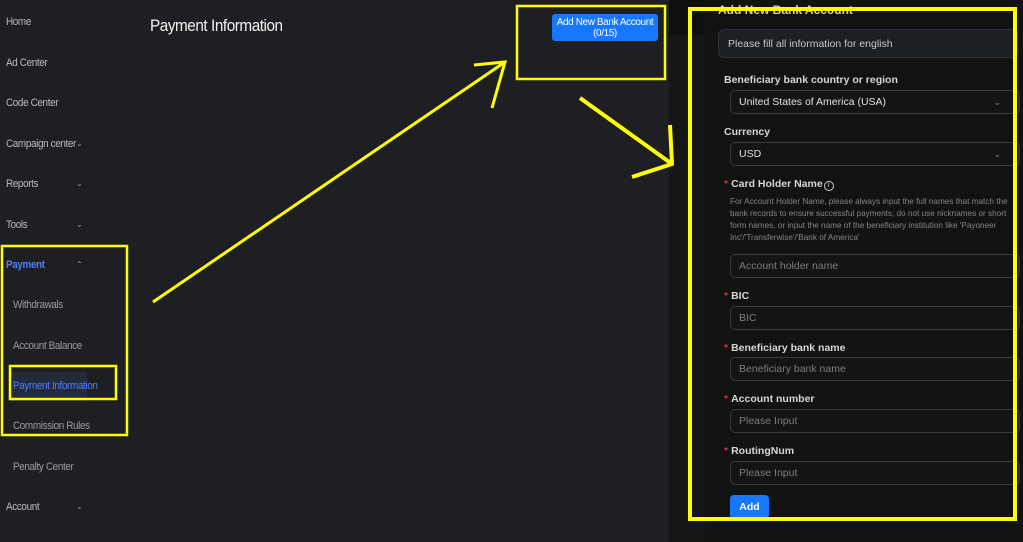 The height and width of the screenshot is (542, 1023). Describe the element at coordinates (32, 103) in the screenshot. I see `sidebar-item-code-center: Code Center` at that location.